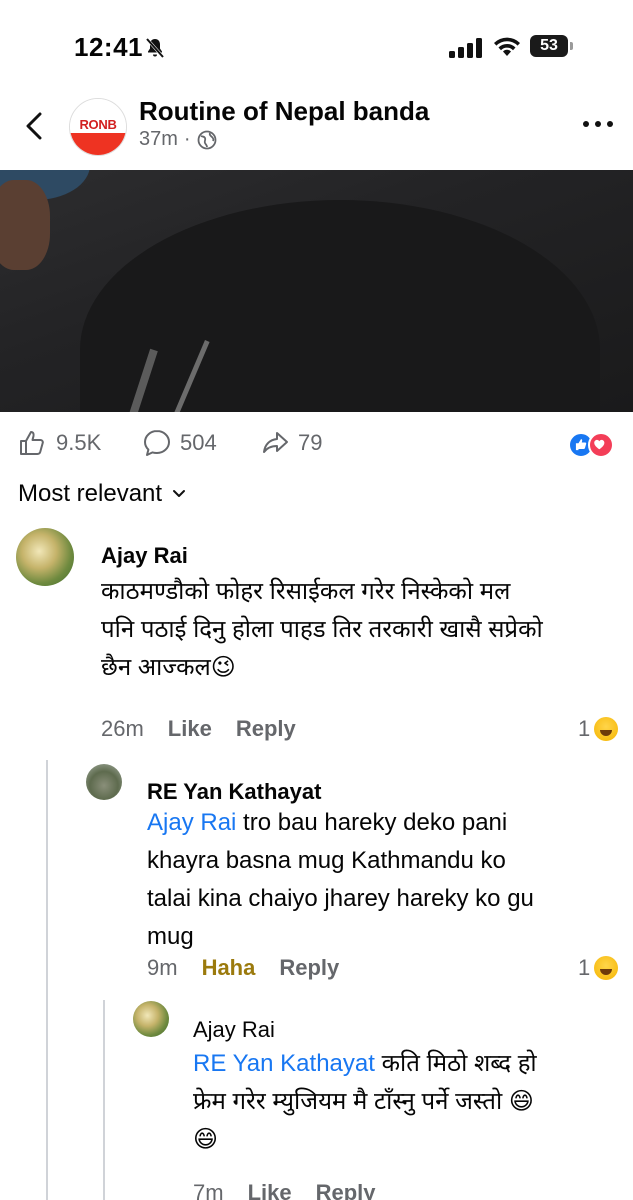  Describe the element at coordinates (284, 111) in the screenshot. I see `page-title: Routine of Nepal banda` at that location.